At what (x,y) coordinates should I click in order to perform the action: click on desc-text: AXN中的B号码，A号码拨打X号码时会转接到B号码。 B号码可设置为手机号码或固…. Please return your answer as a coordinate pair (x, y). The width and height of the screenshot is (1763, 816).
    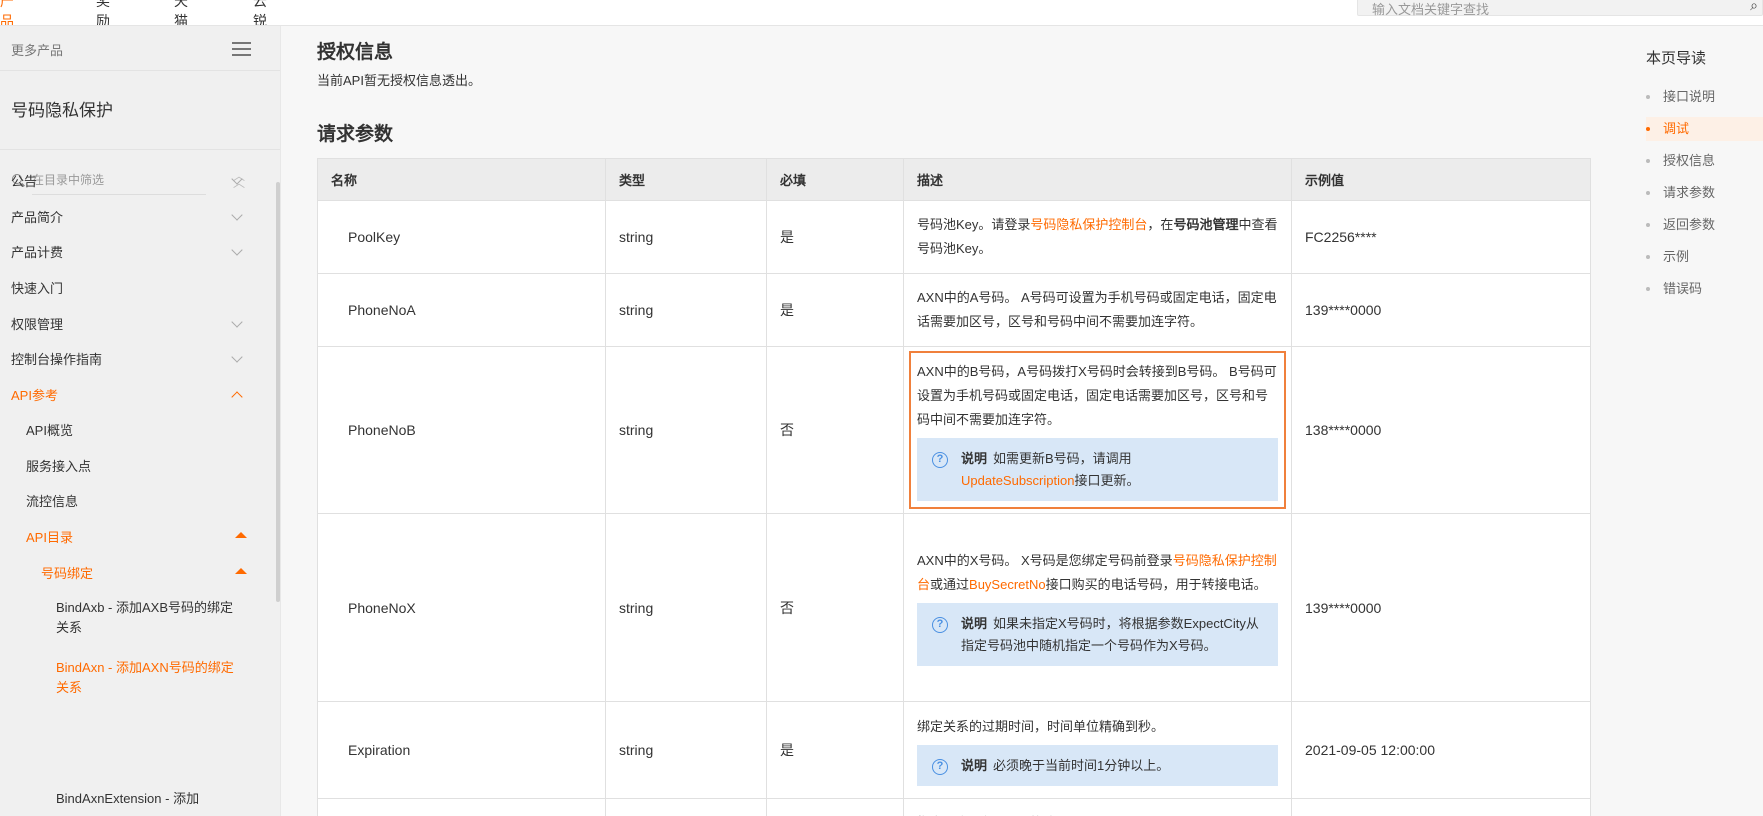
    Looking at the image, I should click on (1097, 395).